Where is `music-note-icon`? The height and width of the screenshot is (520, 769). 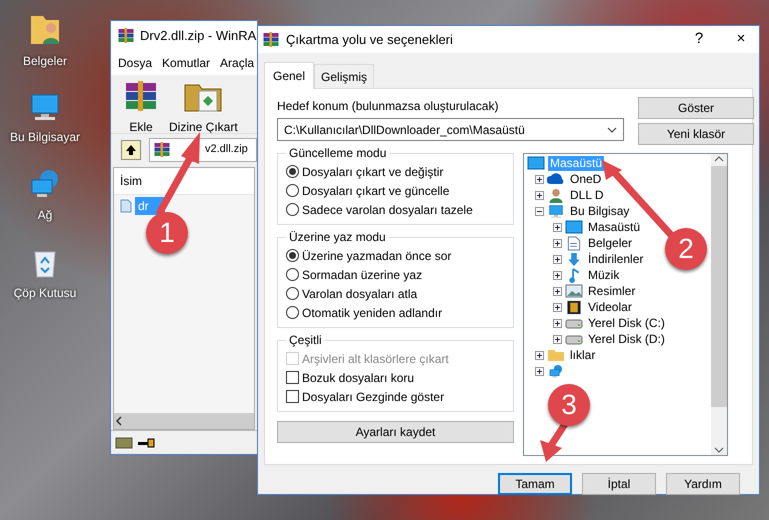 music-note-icon is located at coordinates (574, 275).